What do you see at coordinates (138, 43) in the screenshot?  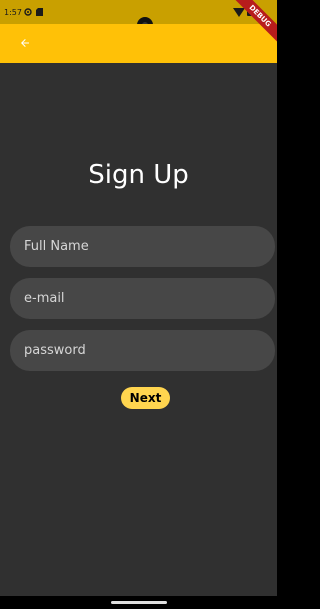 I see `app-bar` at bounding box center [138, 43].